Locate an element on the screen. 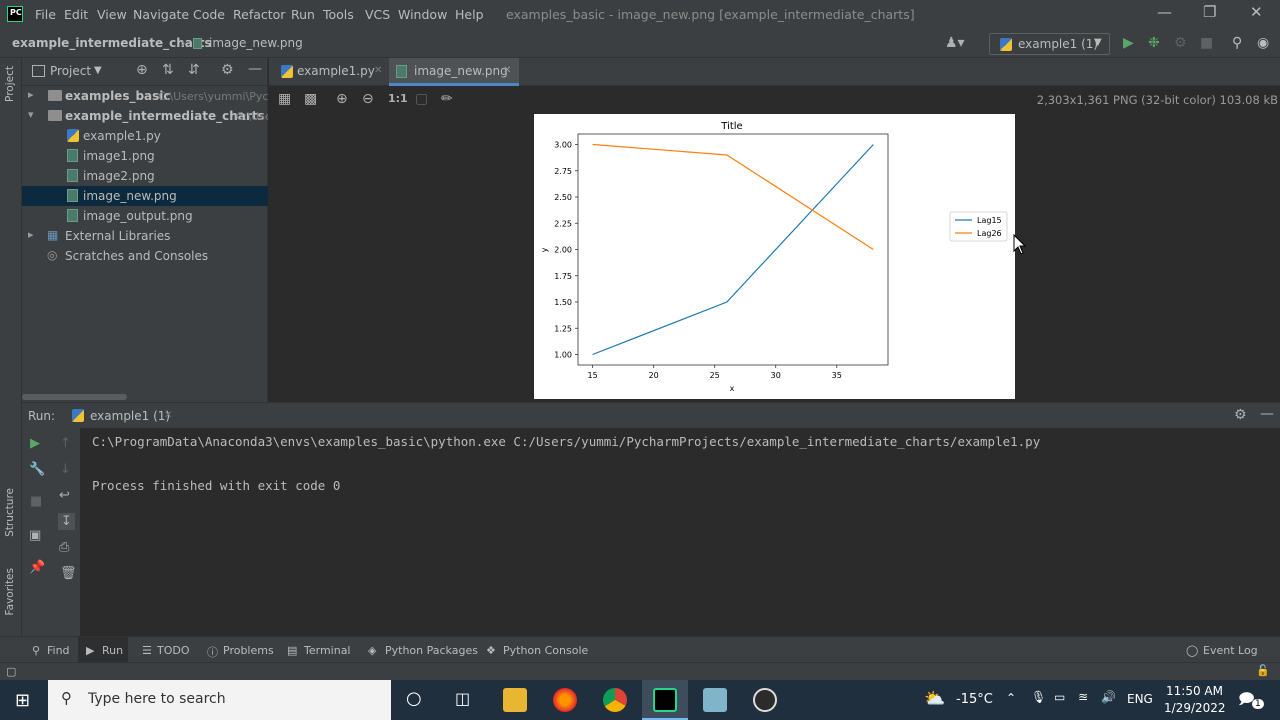 This screenshot has height=720, width=1280. tree-item-image1-png: image1.png is located at coordinates (145, 156).